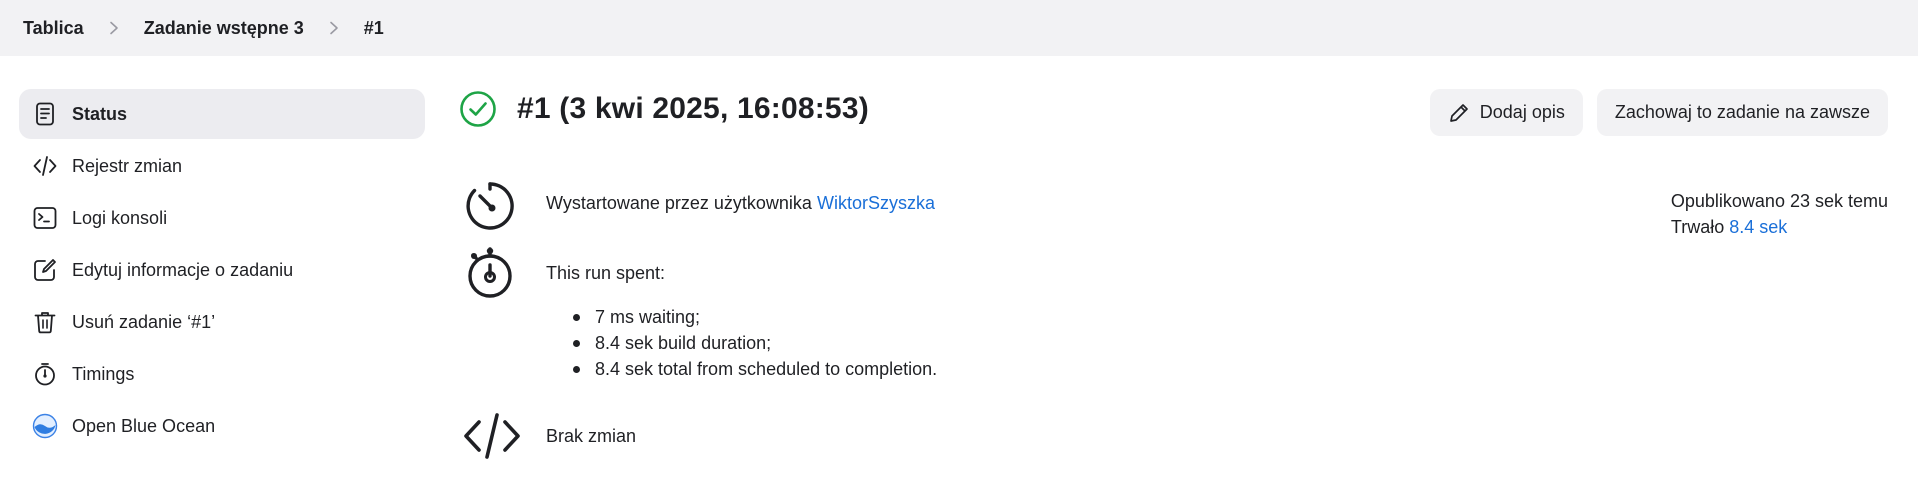  I want to click on duration-link: 8.4 sek, so click(1758, 227).